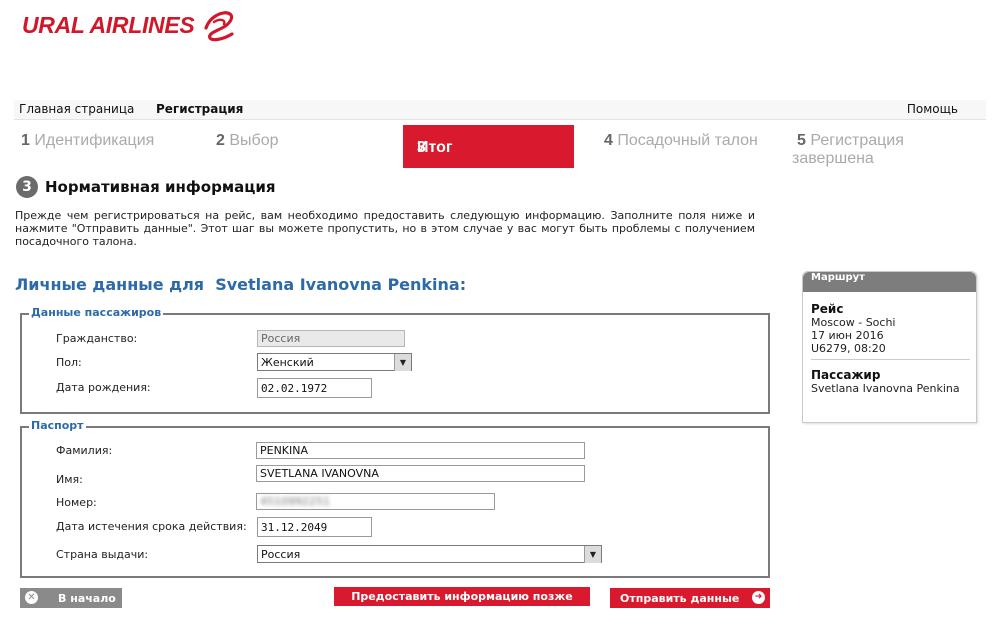 Image resolution: width=1006 pixels, height=618 pixels. I want to click on nav-home-link: Главная страница, so click(76, 109).